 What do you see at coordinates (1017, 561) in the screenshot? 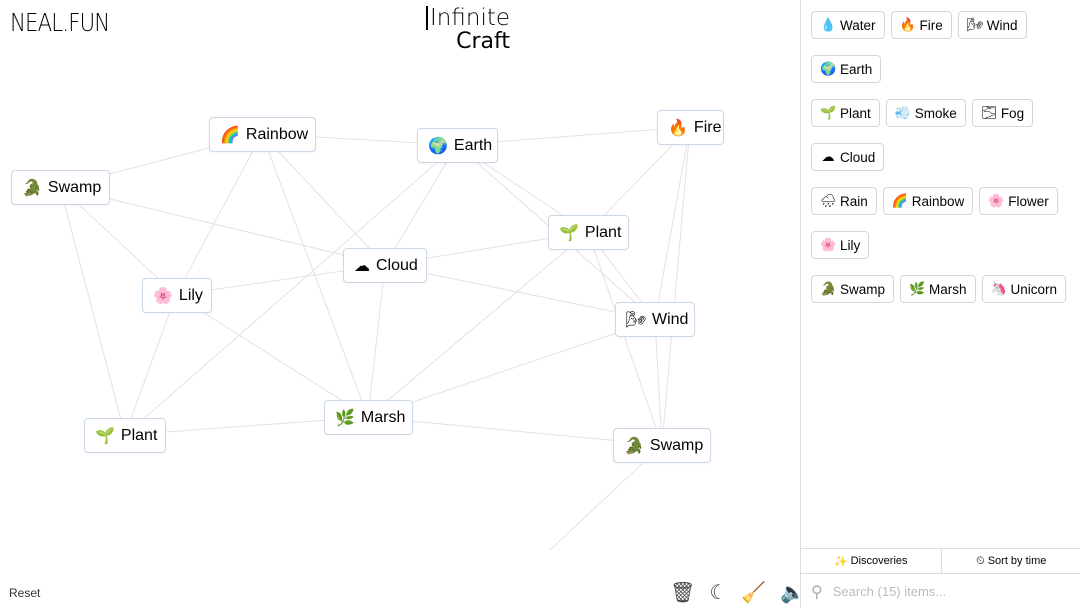
I see `sort-label: Sort by time` at bounding box center [1017, 561].